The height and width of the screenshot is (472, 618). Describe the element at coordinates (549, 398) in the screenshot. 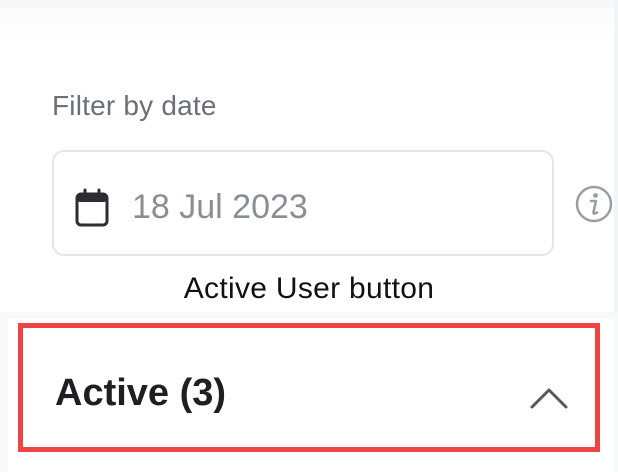

I see `chevron-up-icon` at that location.